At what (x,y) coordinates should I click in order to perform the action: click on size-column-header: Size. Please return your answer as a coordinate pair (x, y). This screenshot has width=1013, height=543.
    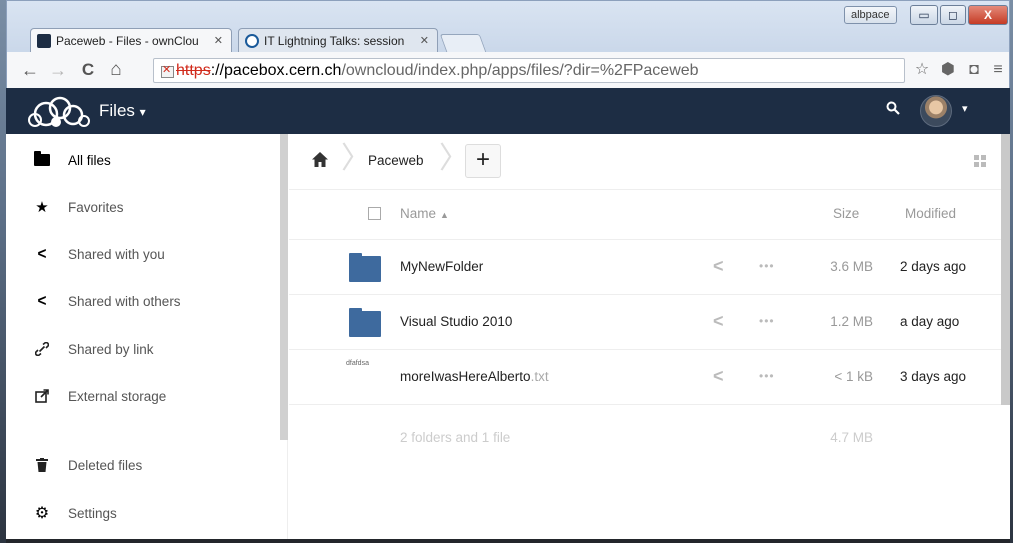
    Looking at the image, I should click on (846, 213).